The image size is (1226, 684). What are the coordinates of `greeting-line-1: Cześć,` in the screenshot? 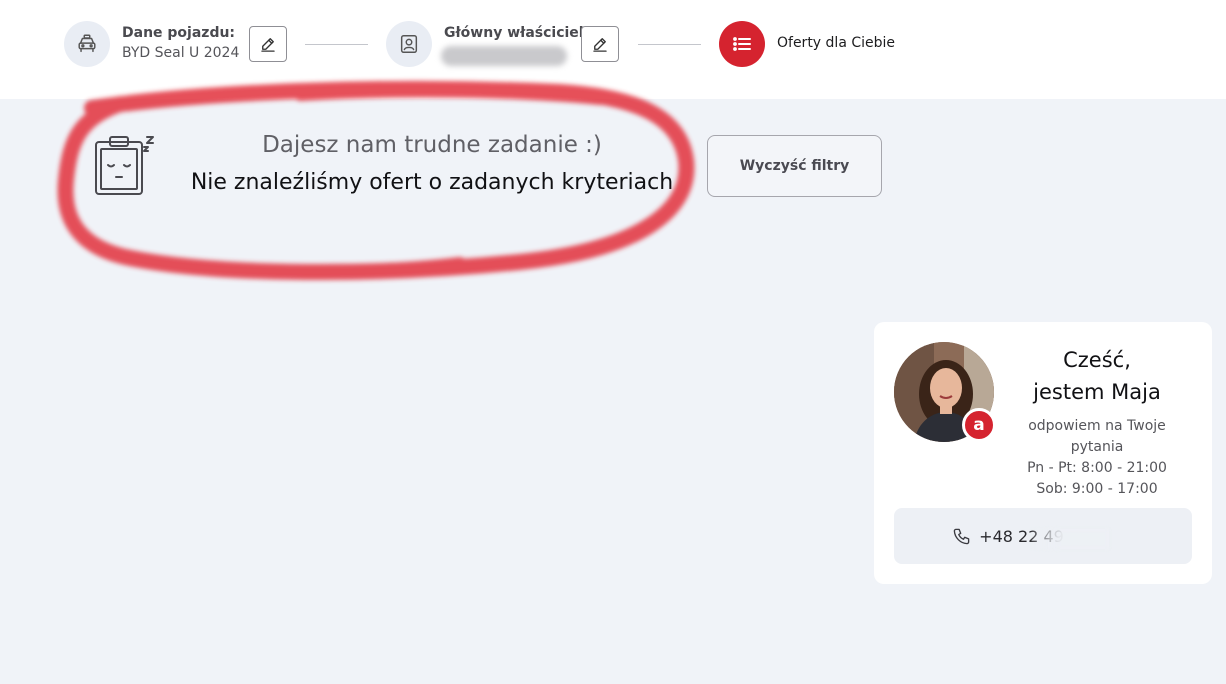 It's located at (1097, 360).